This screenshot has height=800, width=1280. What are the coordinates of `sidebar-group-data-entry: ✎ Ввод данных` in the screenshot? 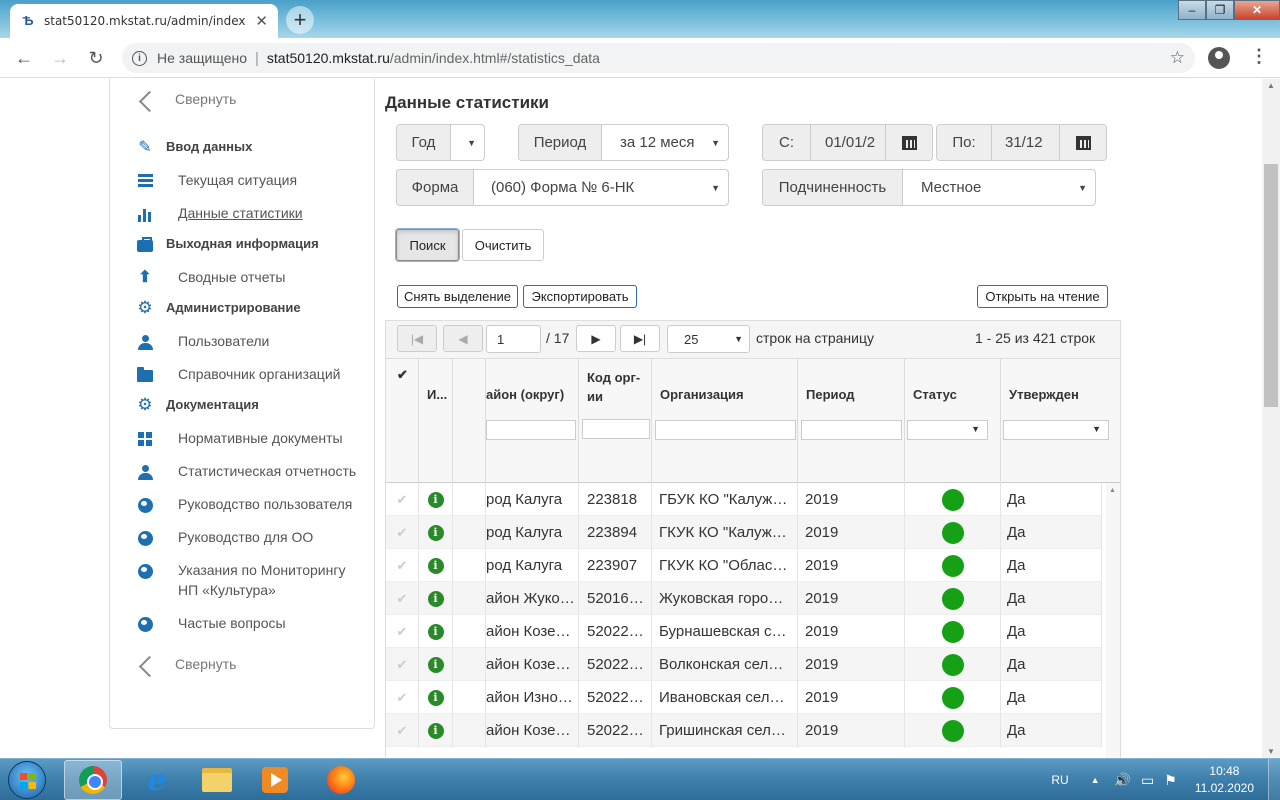 It's located at (242, 148).